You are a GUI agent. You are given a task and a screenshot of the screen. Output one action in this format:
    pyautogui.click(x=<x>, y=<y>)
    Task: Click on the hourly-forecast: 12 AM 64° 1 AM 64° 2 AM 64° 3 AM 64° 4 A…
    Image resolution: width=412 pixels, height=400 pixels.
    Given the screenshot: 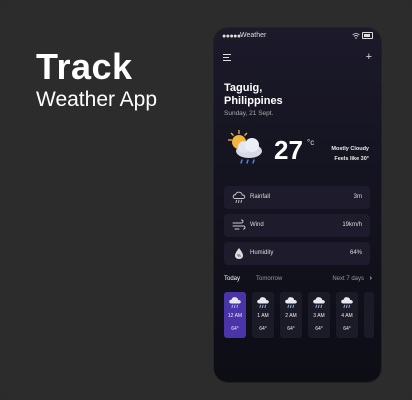 What is the action you would take?
    pyautogui.click(x=302, y=316)
    